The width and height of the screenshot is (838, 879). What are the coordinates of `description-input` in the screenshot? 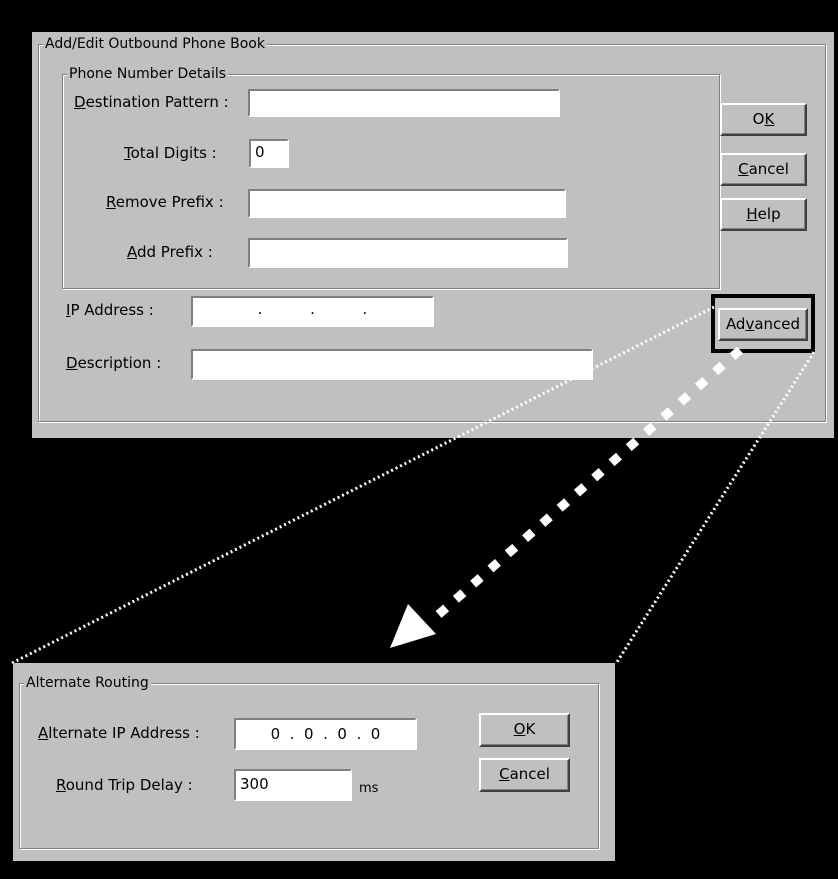 It's located at (392, 364).